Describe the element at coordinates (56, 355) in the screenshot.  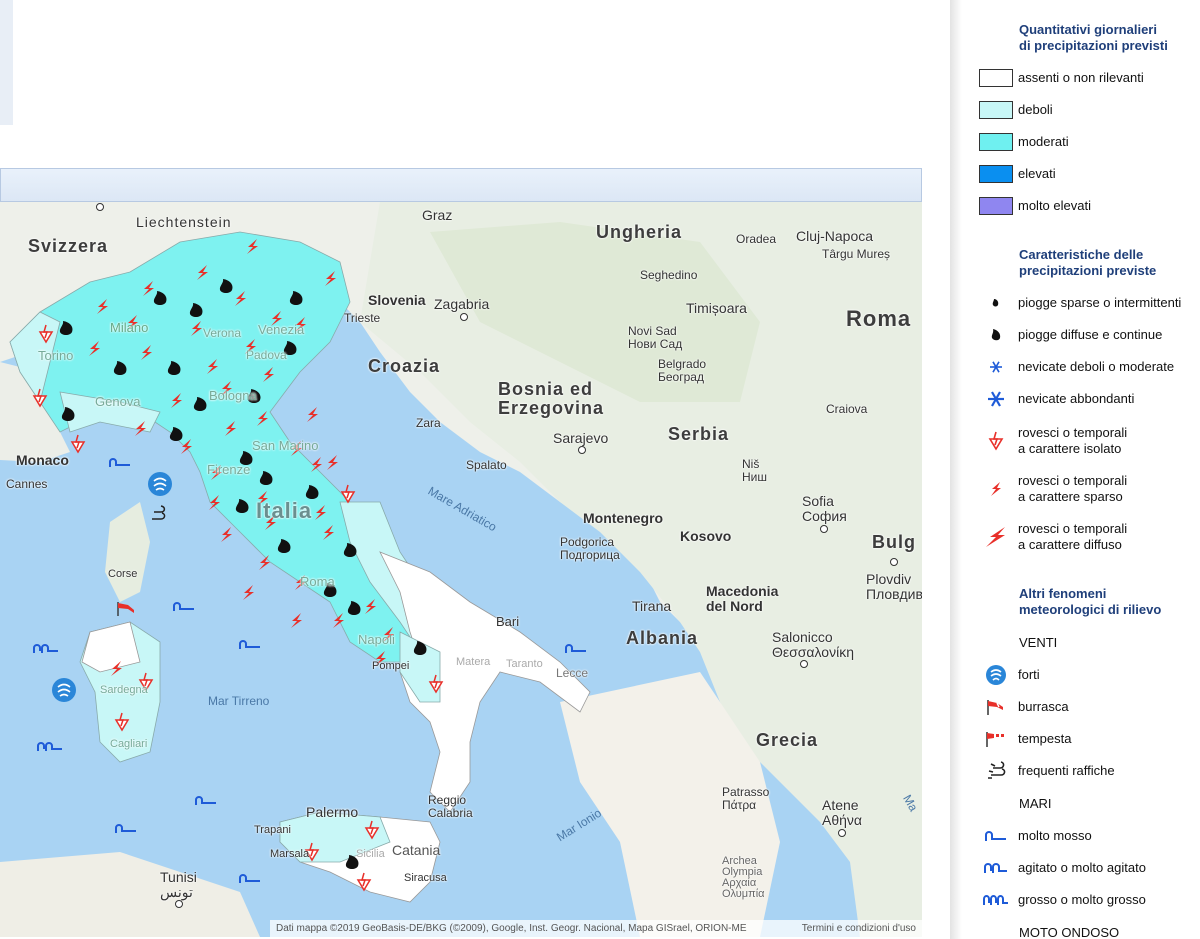
I see `city-label-torino: Torino` at that location.